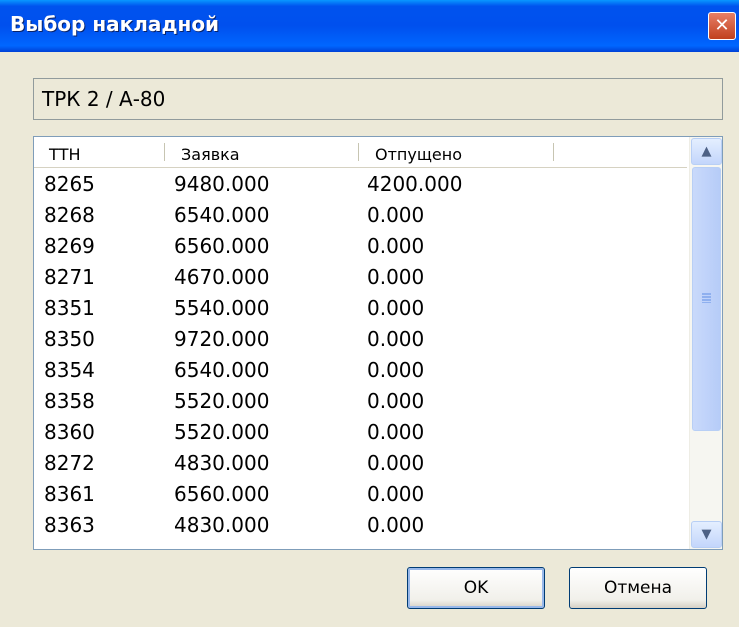 This screenshot has height=627, width=739. I want to click on cell-request: 4670.000, so click(222, 277).